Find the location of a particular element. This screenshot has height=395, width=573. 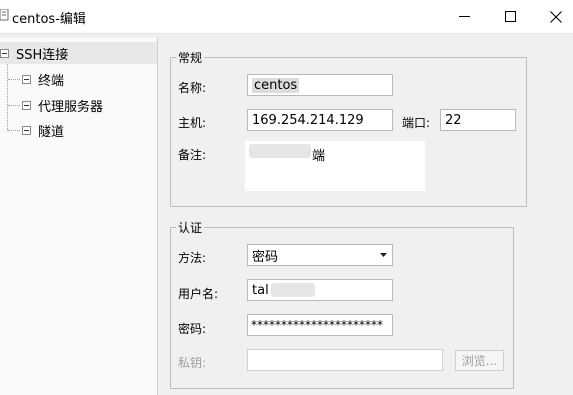

name-label: 名称: is located at coordinates (192, 88).